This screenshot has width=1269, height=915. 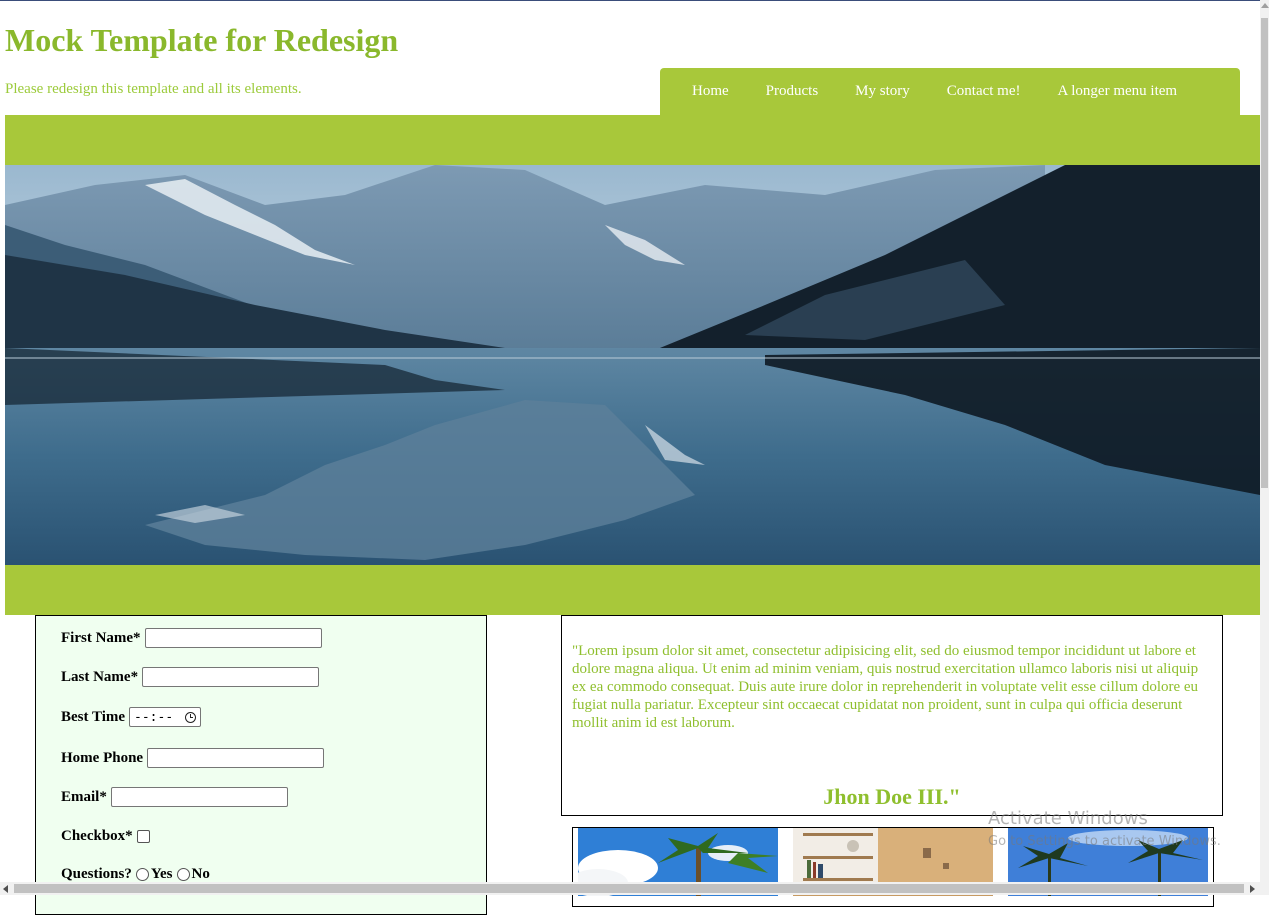 What do you see at coordinates (231, 677) in the screenshot?
I see `last-name-input` at bounding box center [231, 677].